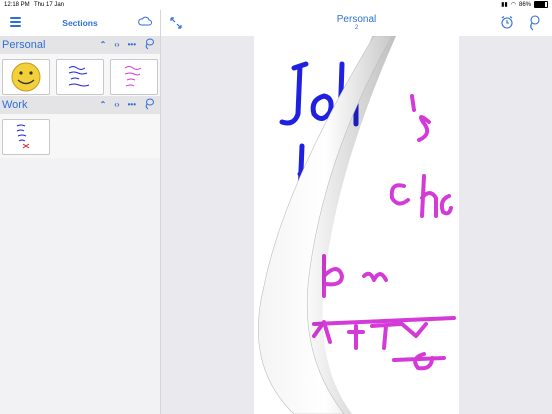 This screenshot has height=414, width=552. What do you see at coordinates (80, 136) in the screenshot?
I see `section-thumbnails-work` at bounding box center [80, 136].